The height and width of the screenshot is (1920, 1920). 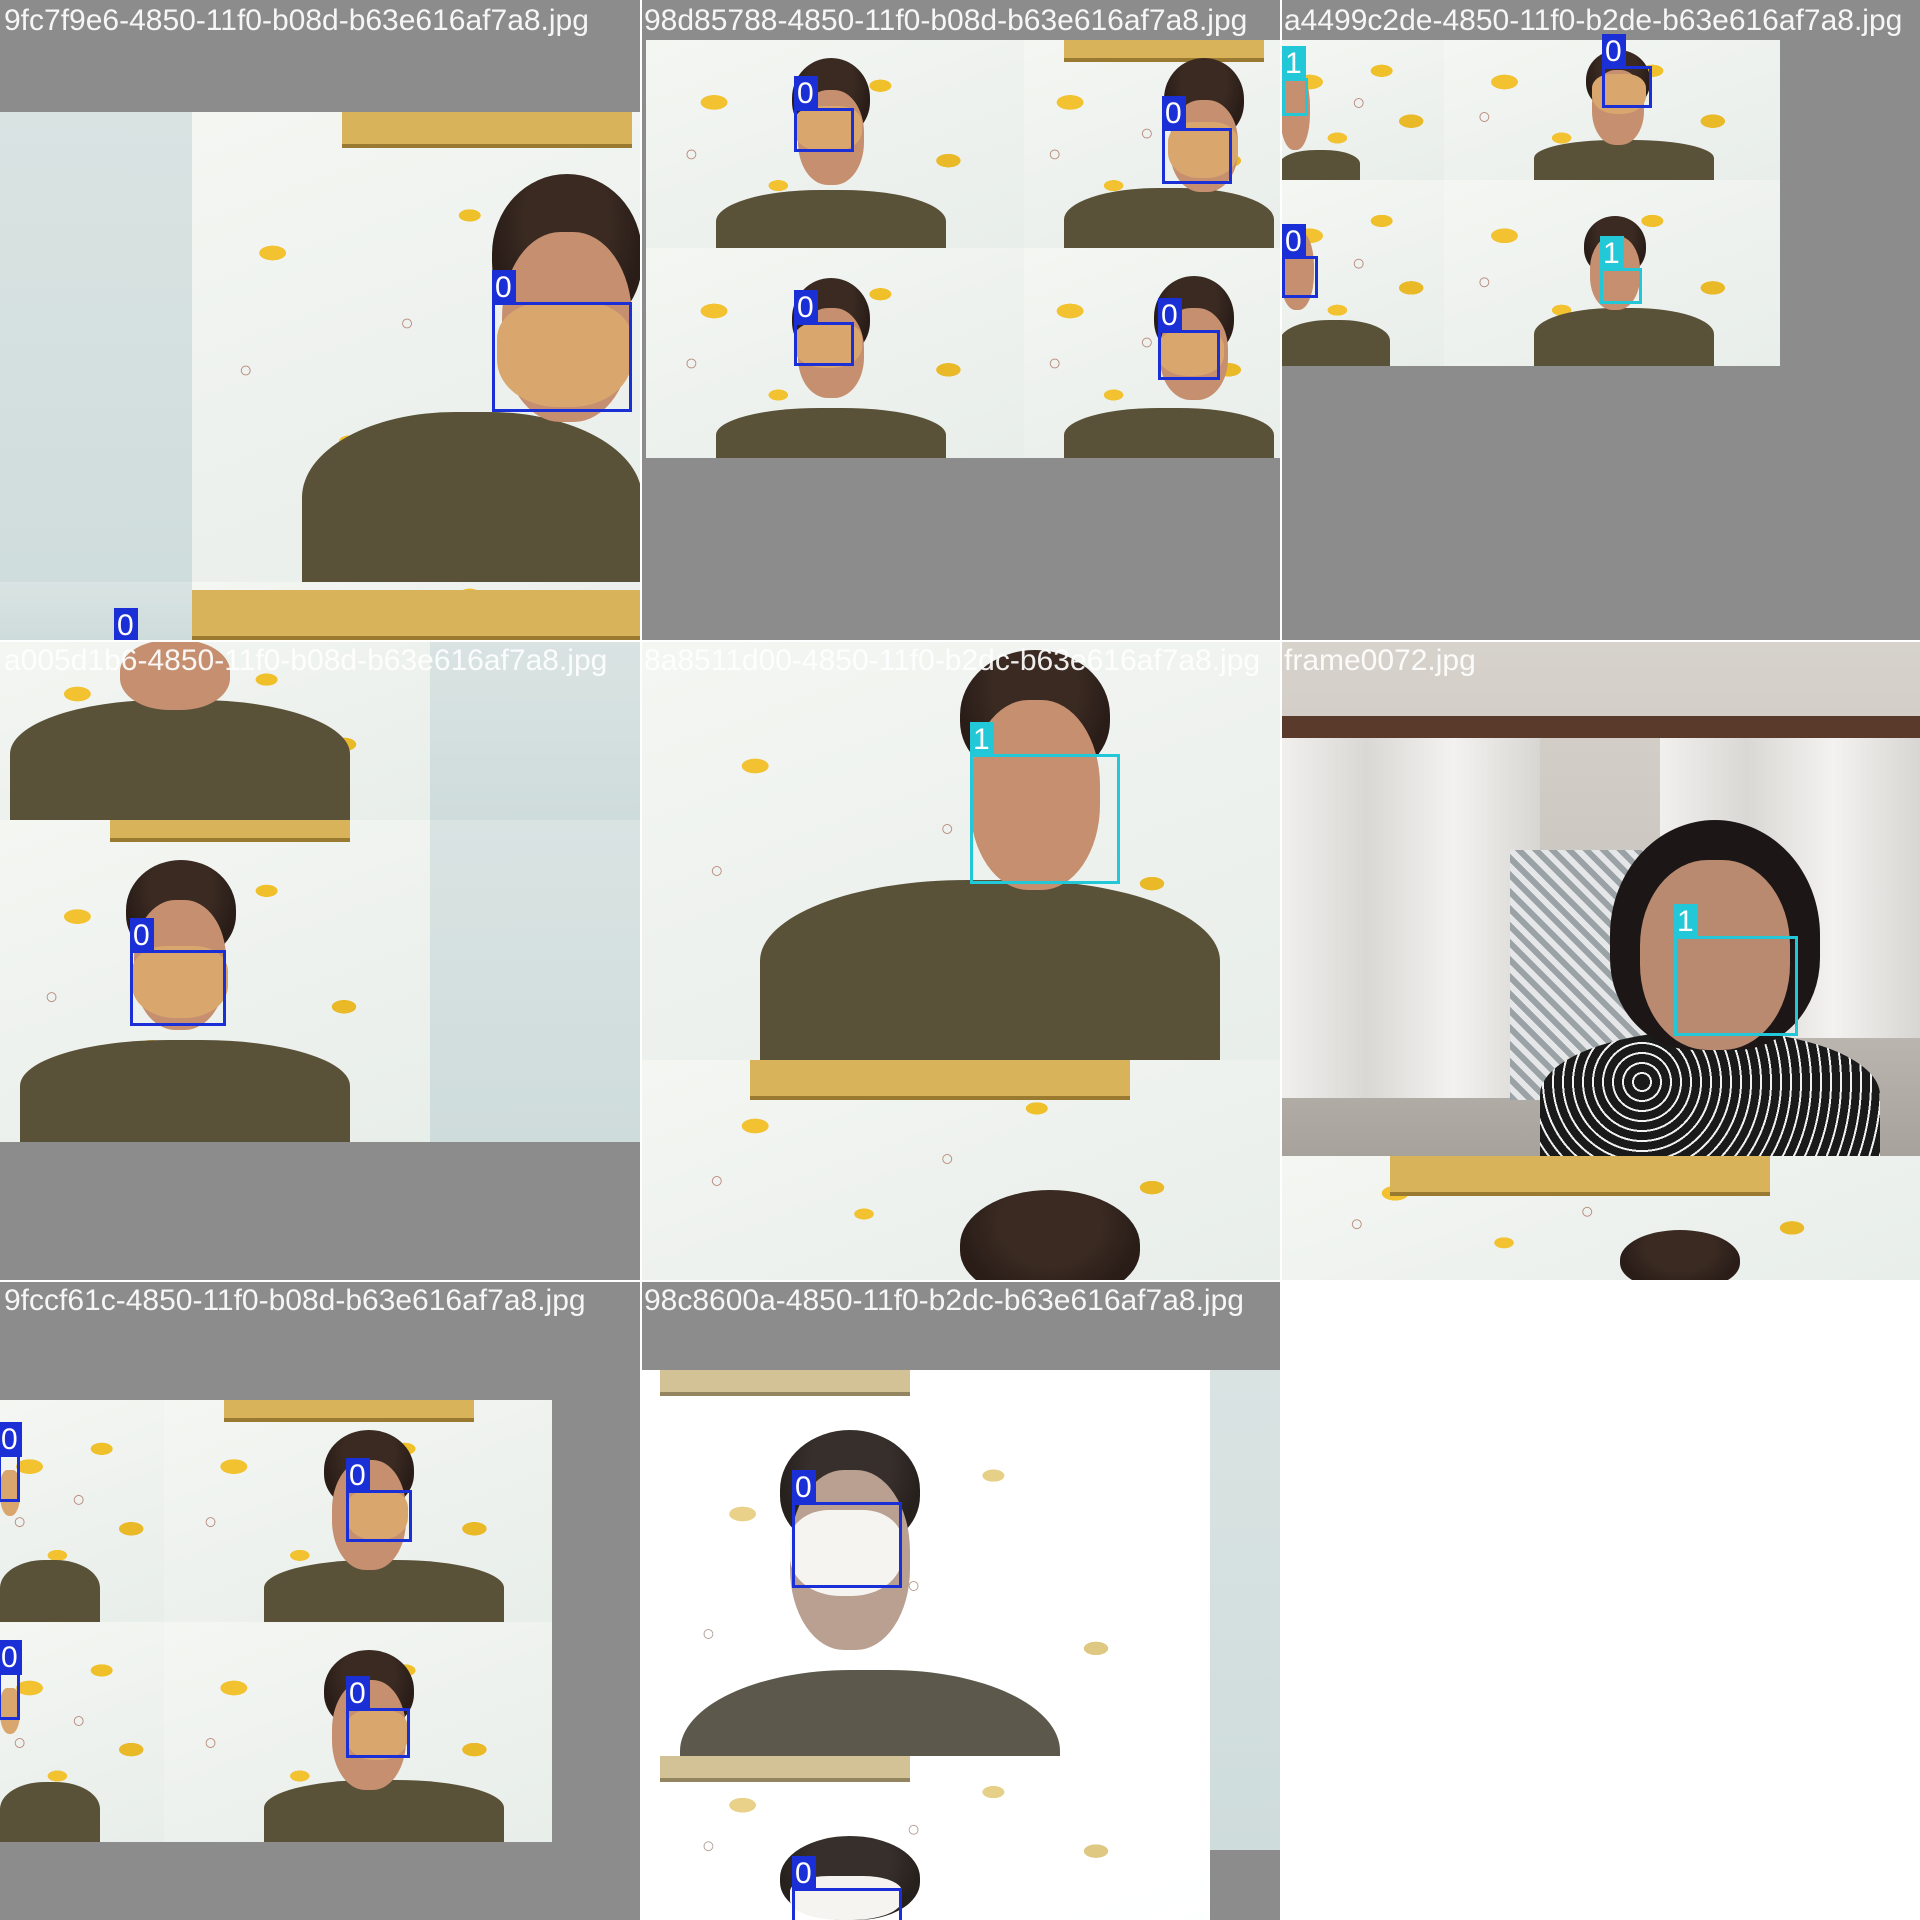 I want to click on image-filename: a005d1b6-4850-11f0-b08d-b63e616af7a8.jpg, so click(x=306, y=660).